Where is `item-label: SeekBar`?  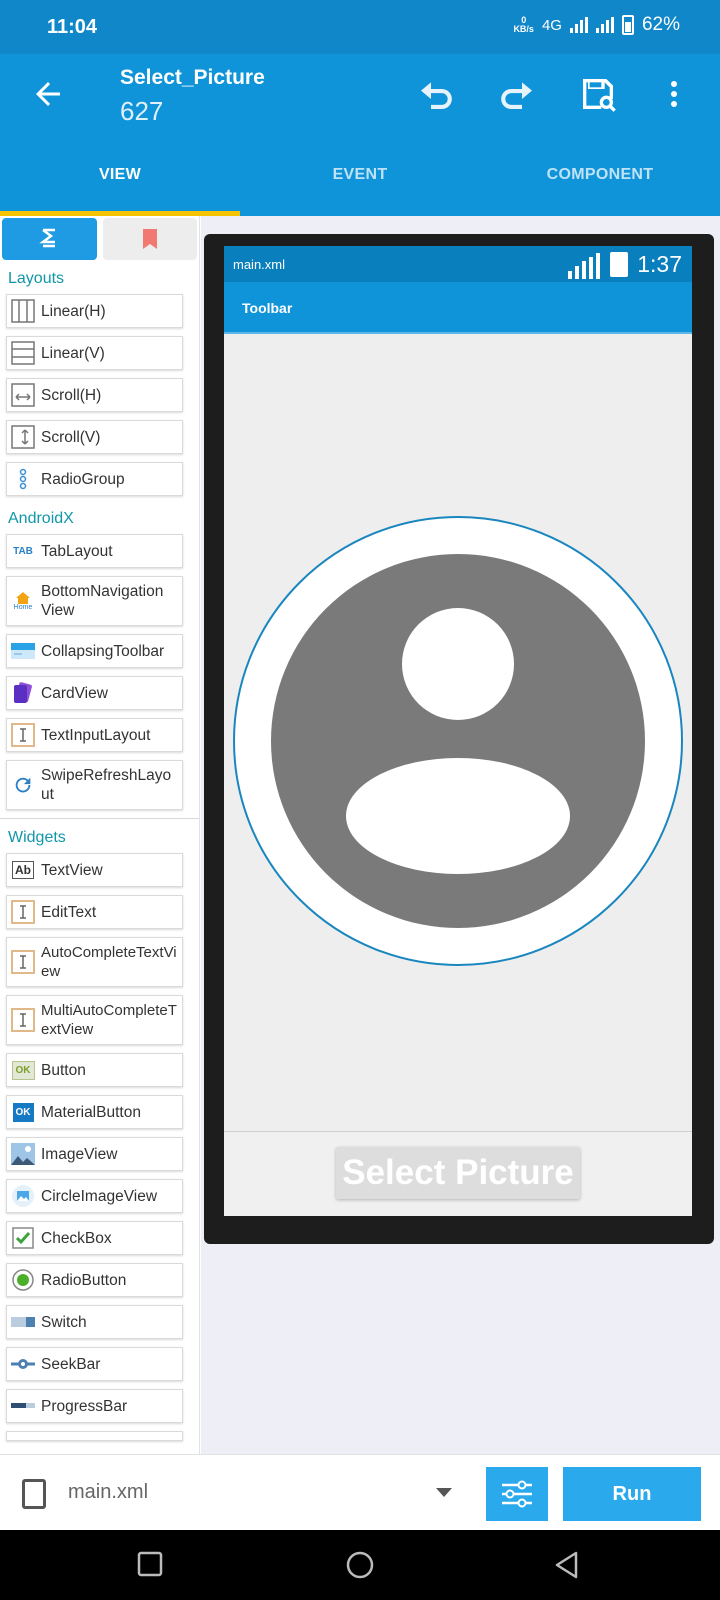 item-label: SeekBar is located at coordinates (71, 1364).